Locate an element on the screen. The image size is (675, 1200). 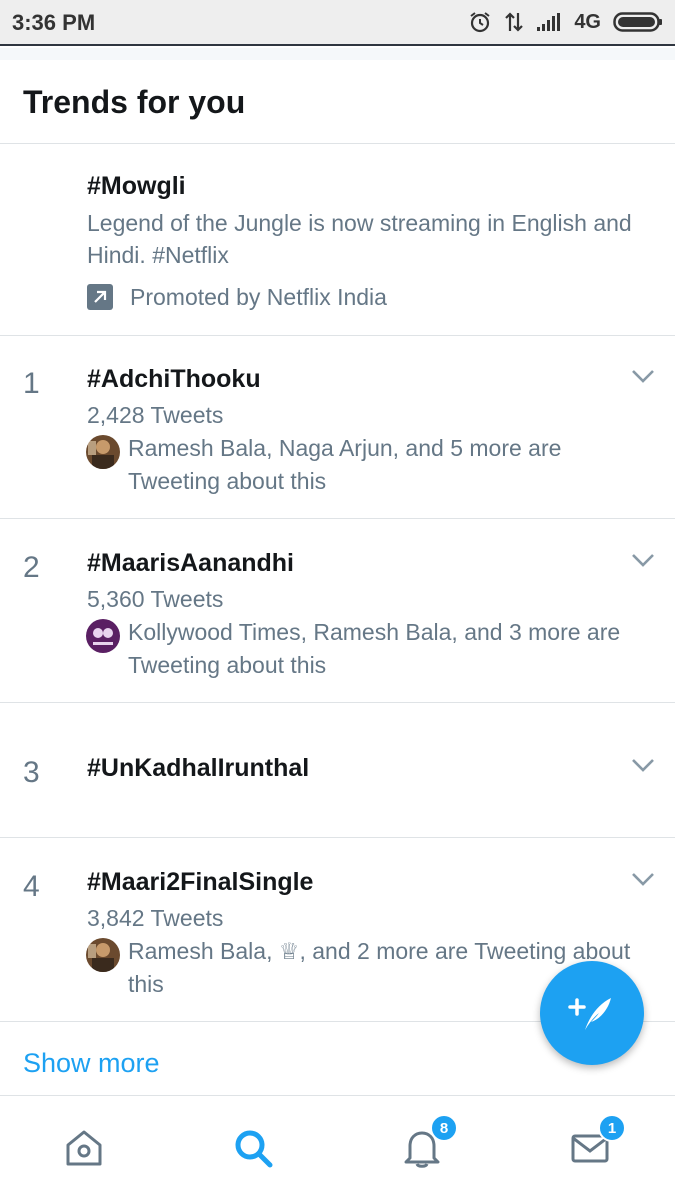
status-time: 3:36 PM is located at coordinates (54, 22).